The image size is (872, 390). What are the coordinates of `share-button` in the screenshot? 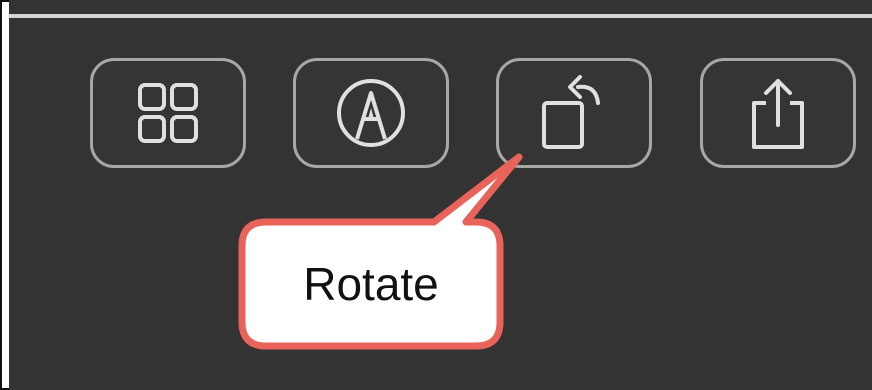 It's located at (778, 113).